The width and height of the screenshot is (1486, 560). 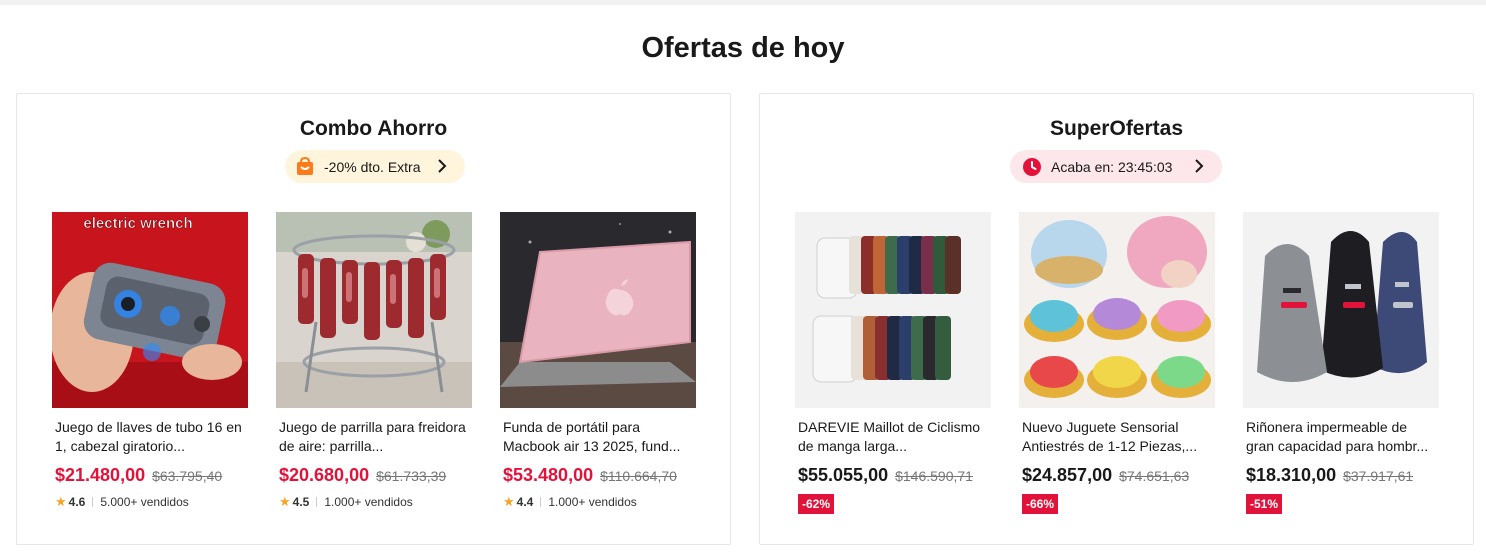 What do you see at coordinates (187, 476) in the screenshot?
I see `original-price: $63.795,40` at bounding box center [187, 476].